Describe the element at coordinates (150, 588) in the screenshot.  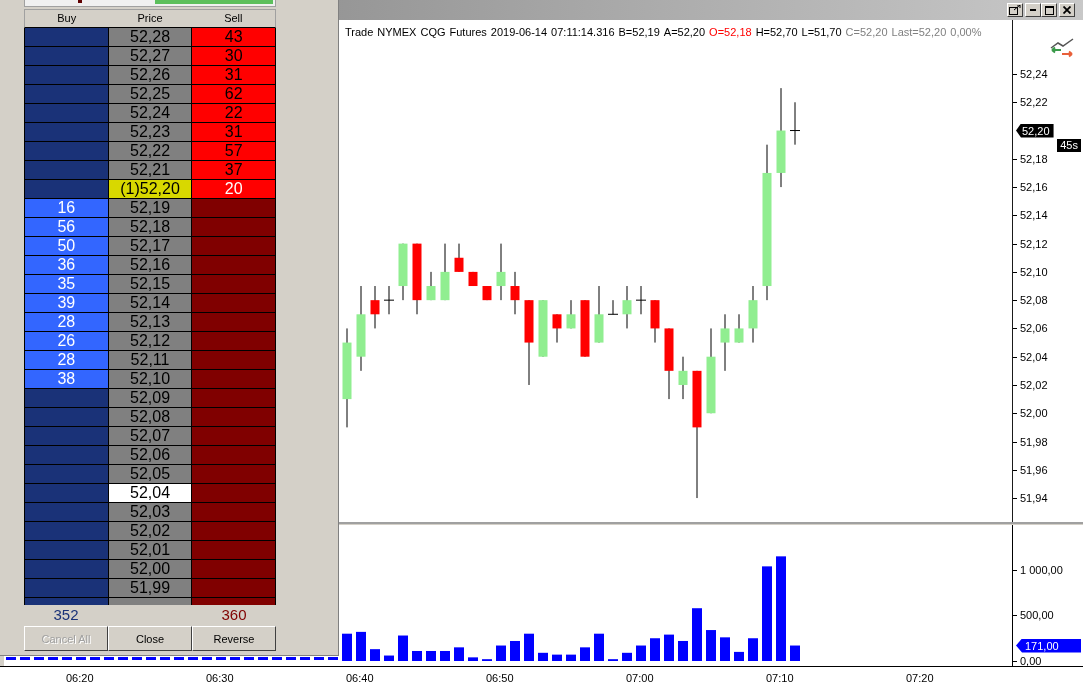
I see `price-cell: 51,99` at that location.